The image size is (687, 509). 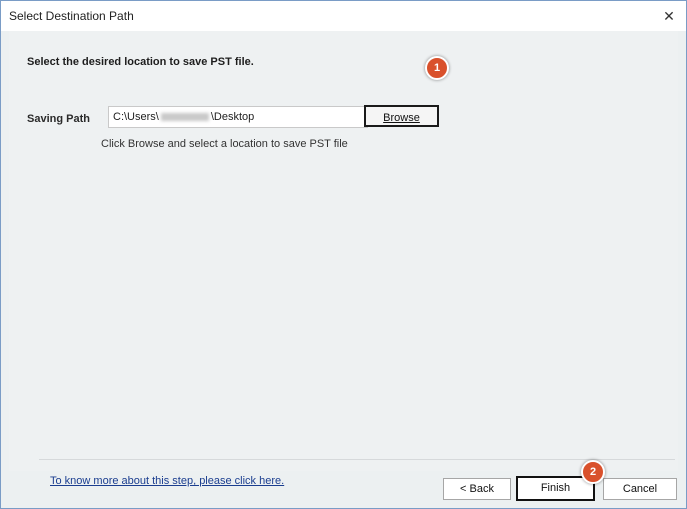 I want to click on finish-button-label: Finish, so click(x=555, y=488).